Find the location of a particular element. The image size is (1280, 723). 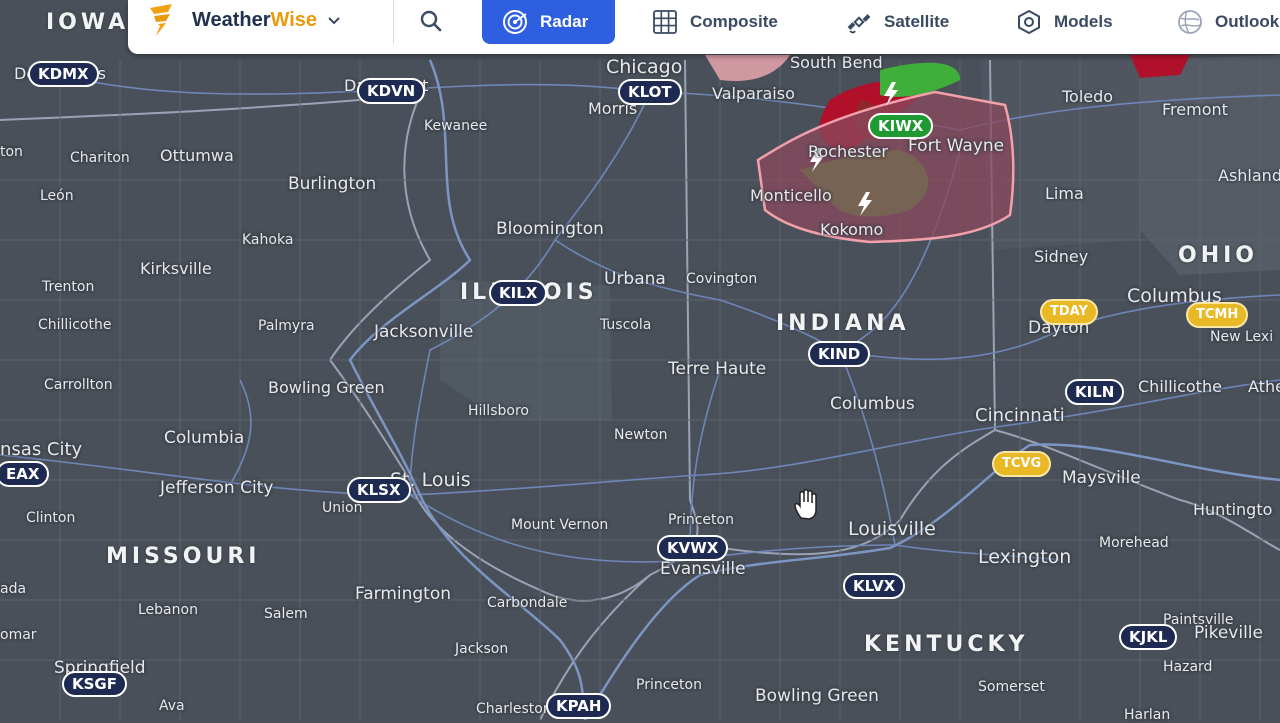

radar-icon is located at coordinates (515, 22).